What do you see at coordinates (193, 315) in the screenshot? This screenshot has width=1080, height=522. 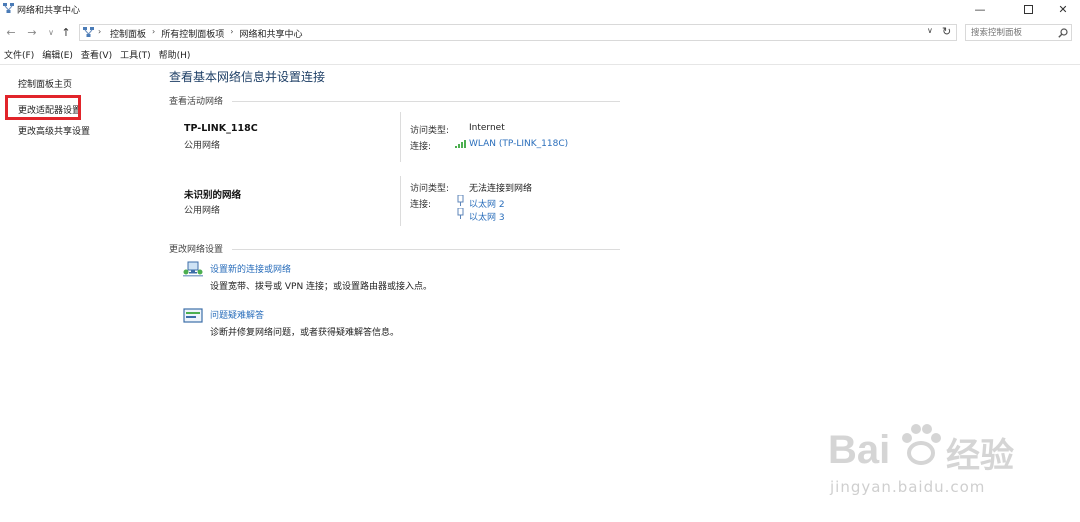 I see `troubleshoot-icon` at bounding box center [193, 315].